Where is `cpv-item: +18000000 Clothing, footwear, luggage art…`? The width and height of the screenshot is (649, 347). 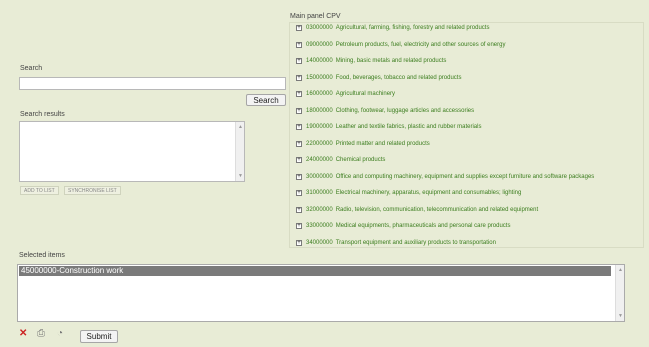 cpv-item: +18000000 Clothing, footwear, luggage art… is located at coordinates (385, 110).